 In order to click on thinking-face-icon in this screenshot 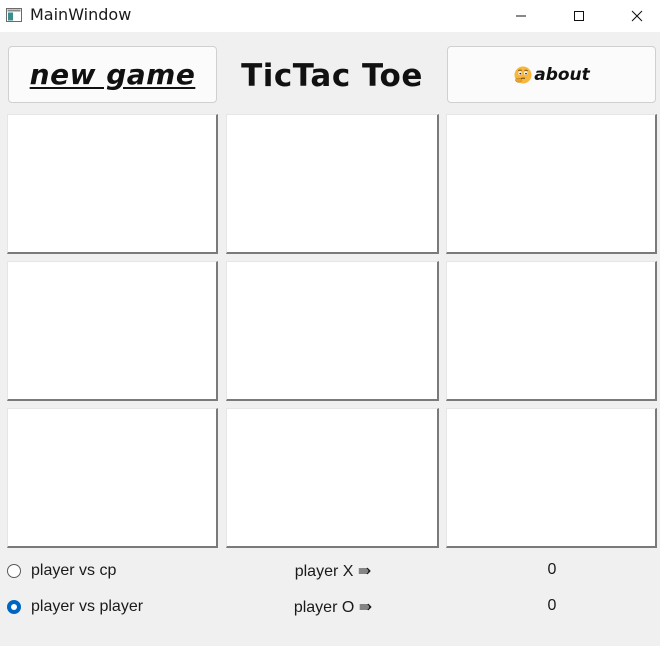, I will do `click(523, 74)`.